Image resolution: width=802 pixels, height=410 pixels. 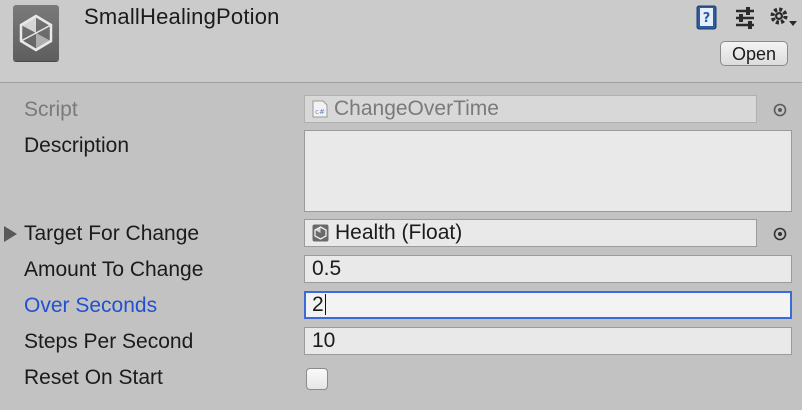 I want to click on reset-on-start-row: Reset On Start, so click(x=401, y=378).